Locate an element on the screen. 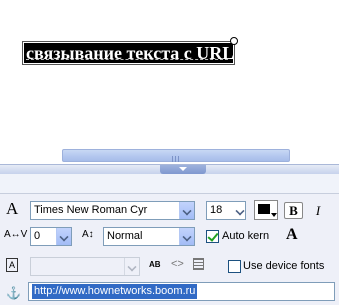 The image size is (339, 305). letter-spacing-value: 0 is located at coordinates (37, 236).